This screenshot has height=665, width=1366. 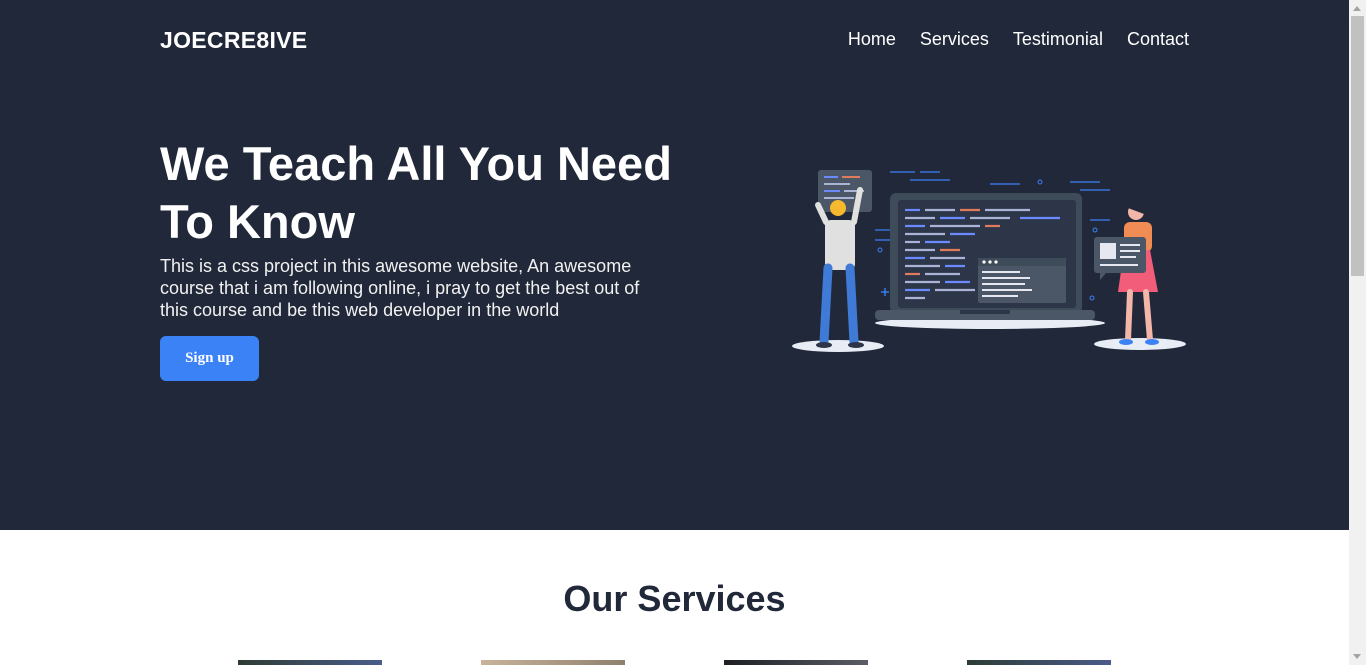 I want to click on nav-link-testimonial: Testimonial, so click(x=1058, y=39).